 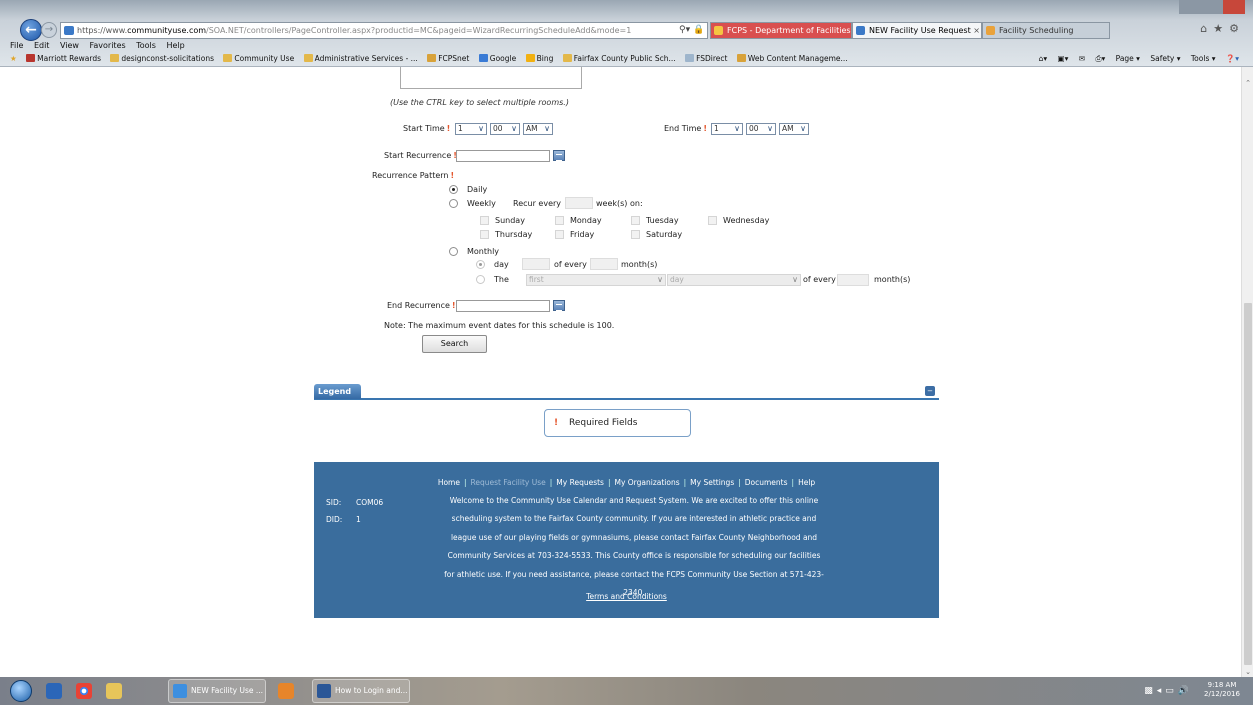 What do you see at coordinates (42, 45) in the screenshot?
I see `menu-edit: Edit` at bounding box center [42, 45].